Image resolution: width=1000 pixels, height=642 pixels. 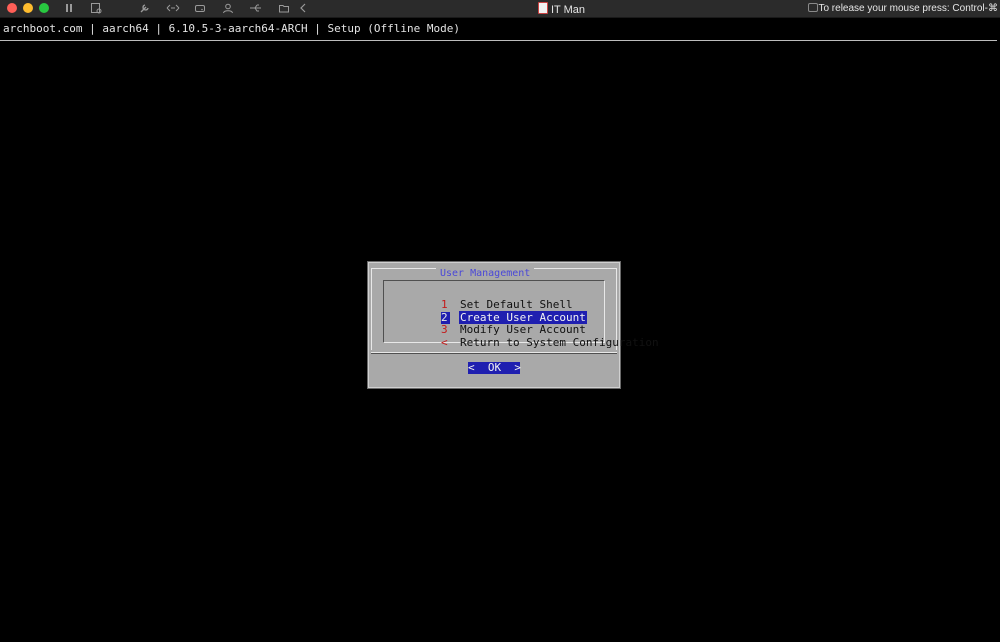 What do you see at coordinates (908, 8) in the screenshot?
I see `release-mouse-hint: To release your mouse press: Control-⌘` at bounding box center [908, 8].